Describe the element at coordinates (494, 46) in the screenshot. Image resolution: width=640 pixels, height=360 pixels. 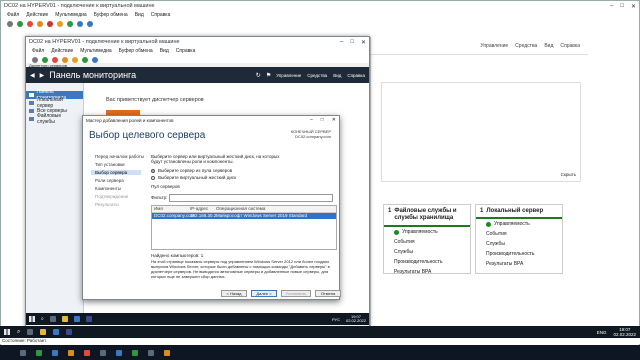
I see `outer-menu-manage: Управление` at that location.